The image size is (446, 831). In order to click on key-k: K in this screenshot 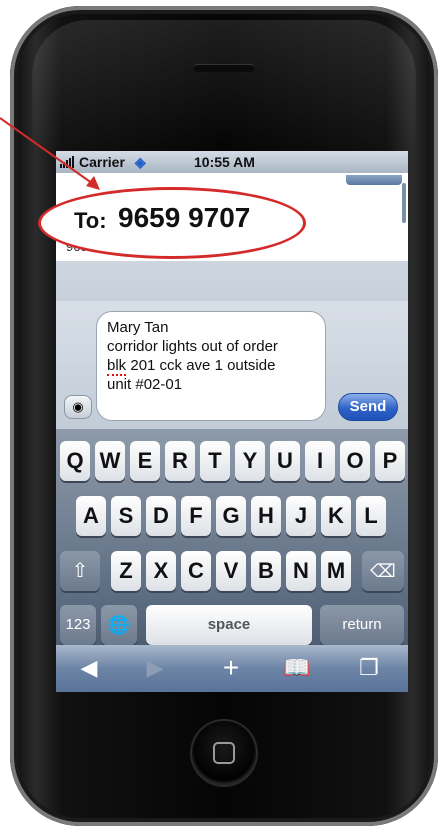, I will do `click(336, 516)`.